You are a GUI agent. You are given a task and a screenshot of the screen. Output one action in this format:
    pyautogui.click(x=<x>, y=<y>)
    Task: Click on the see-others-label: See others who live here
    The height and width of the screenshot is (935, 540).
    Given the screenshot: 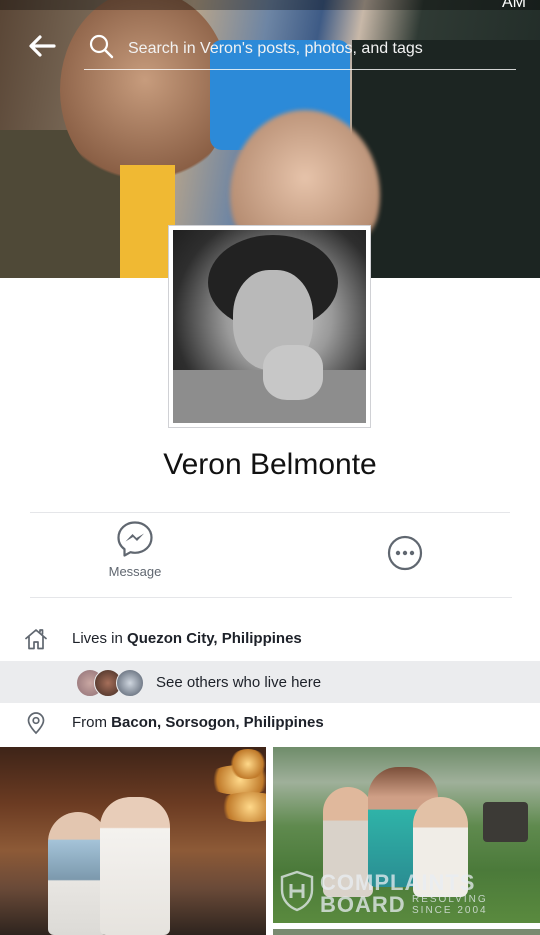 What is the action you would take?
    pyautogui.click(x=239, y=682)
    